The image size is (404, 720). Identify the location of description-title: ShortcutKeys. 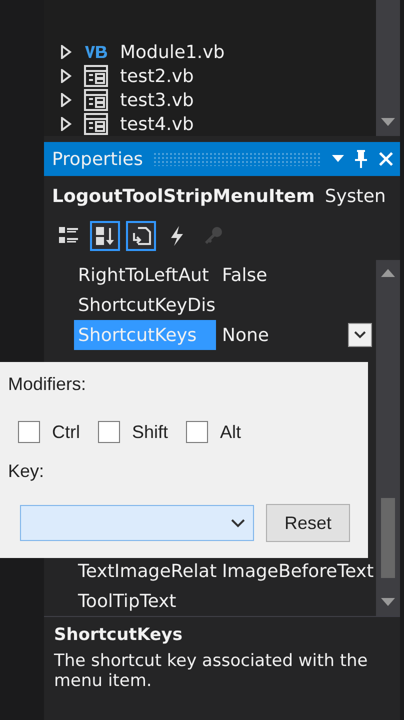
(119, 635).